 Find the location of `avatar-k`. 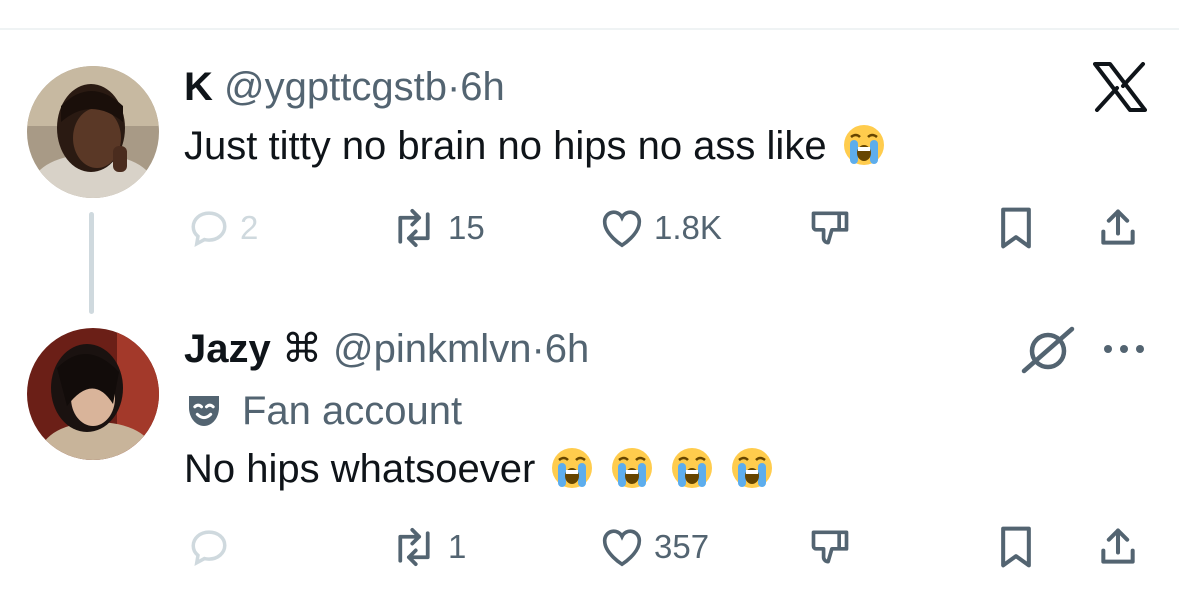

avatar-k is located at coordinates (93, 132).